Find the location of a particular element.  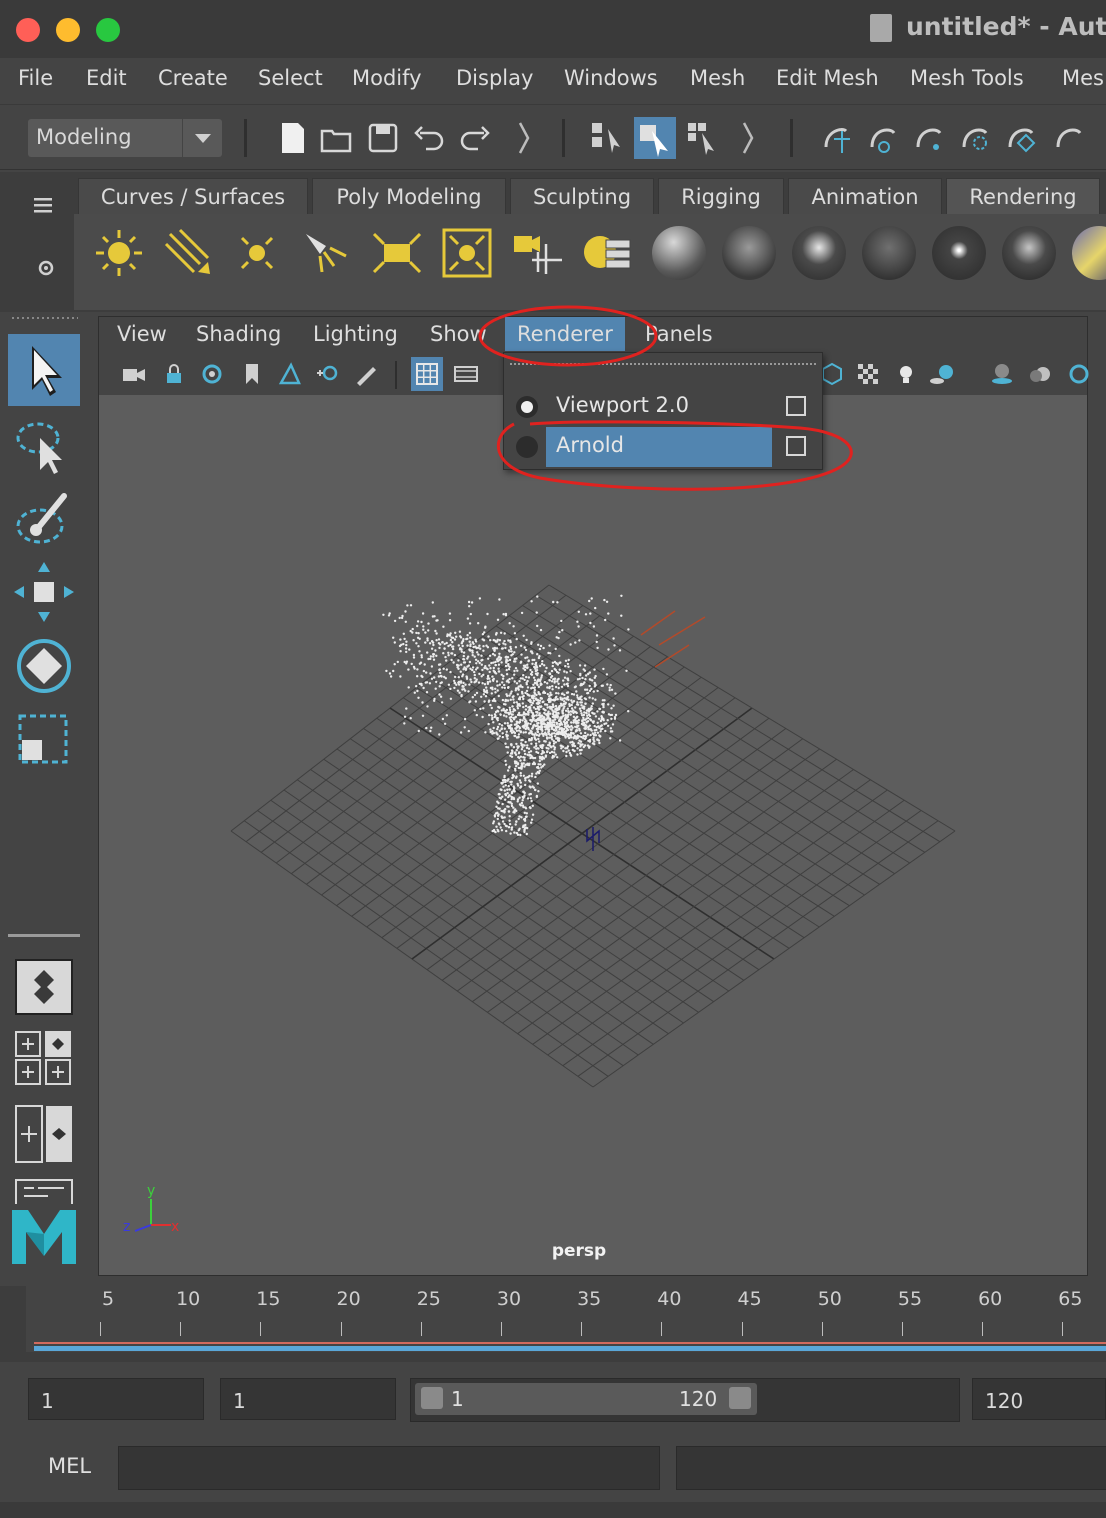

panel-menu-lighting: Lighting is located at coordinates (355, 334).